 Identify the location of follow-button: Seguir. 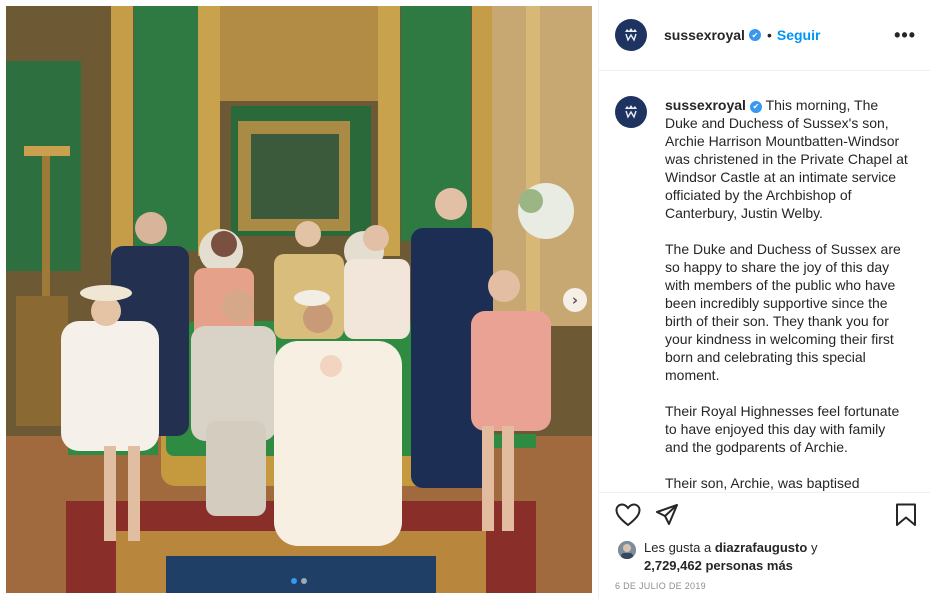
(799, 35).